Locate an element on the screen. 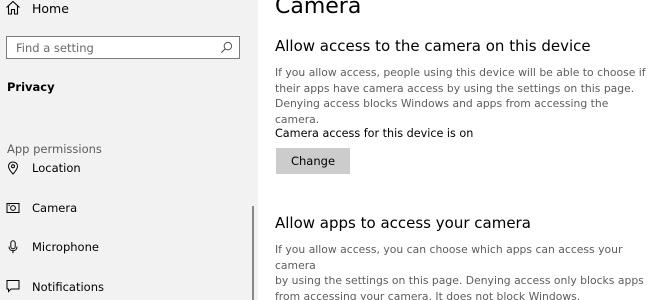 This screenshot has height=300, width=660. notifications-icon is located at coordinates (13, 286).